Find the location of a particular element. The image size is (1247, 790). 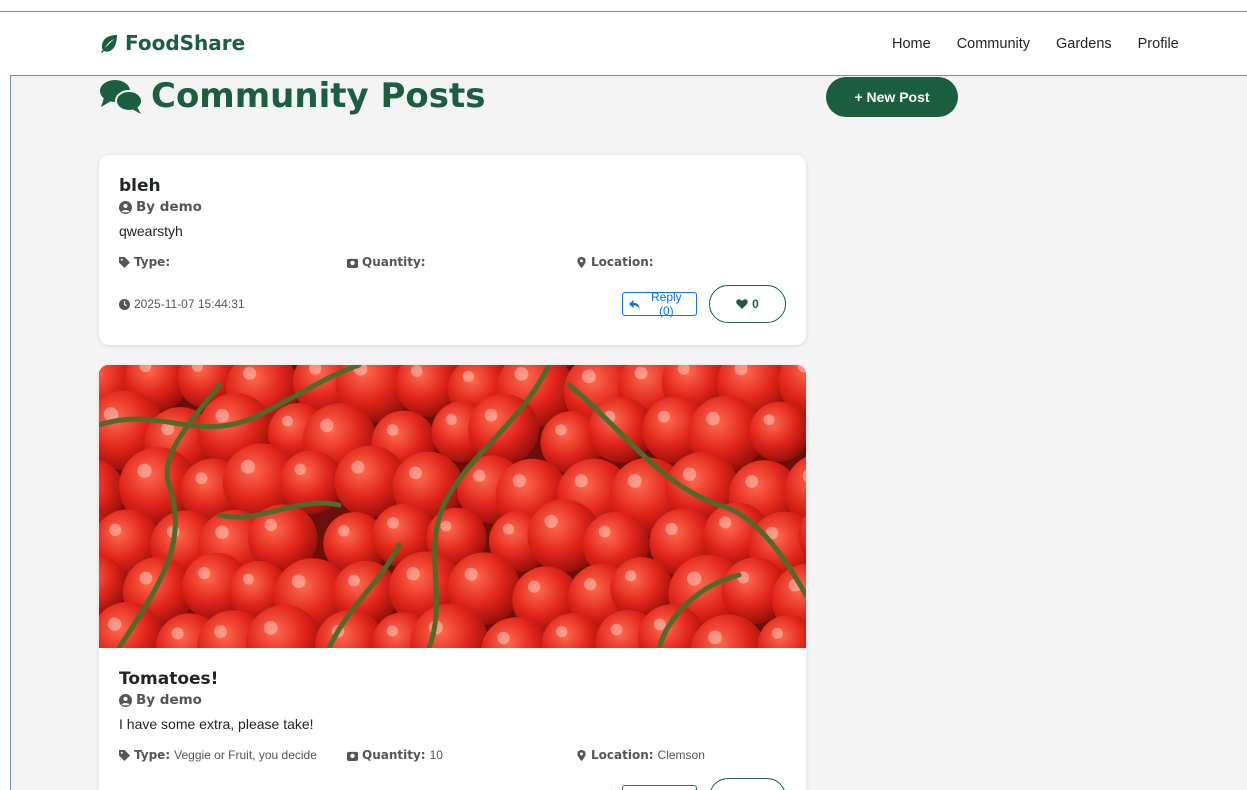

nav-links: Home Community Gardens Profile is located at coordinates (1035, 44).